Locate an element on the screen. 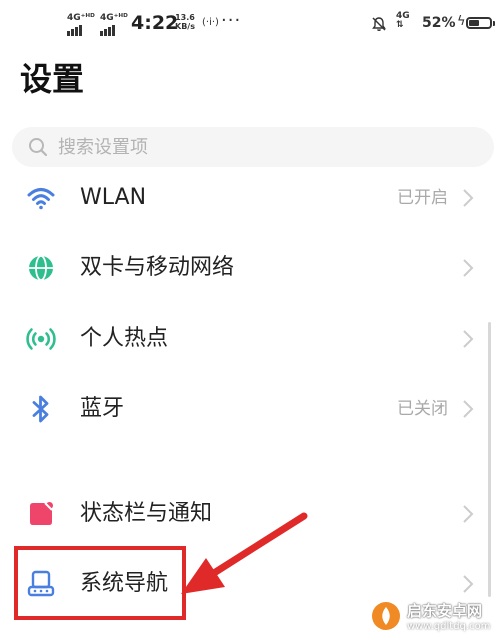  highlight-box is located at coordinates (100, 583).